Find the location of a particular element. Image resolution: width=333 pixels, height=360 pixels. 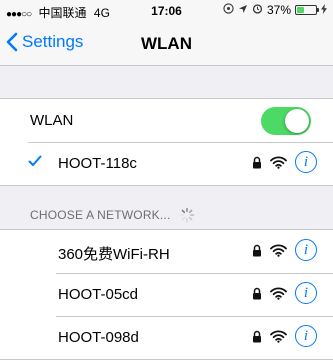

page-title: WLAN is located at coordinates (166, 43).